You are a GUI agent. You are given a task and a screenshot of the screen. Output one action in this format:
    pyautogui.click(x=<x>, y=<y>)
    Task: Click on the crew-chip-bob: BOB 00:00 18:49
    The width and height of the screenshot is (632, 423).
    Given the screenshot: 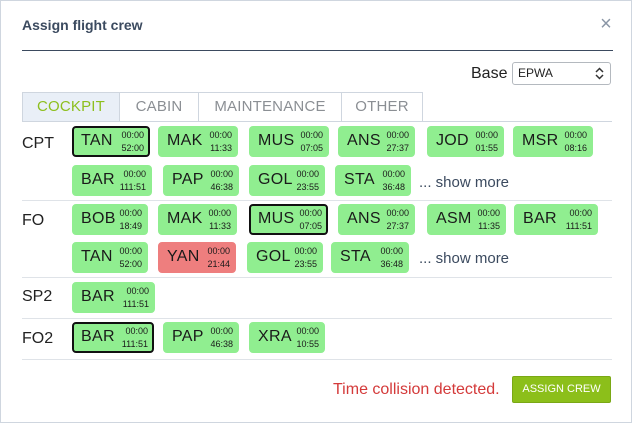 What is the action you would take?
    pyautogui.click(x=110, y=219)
    